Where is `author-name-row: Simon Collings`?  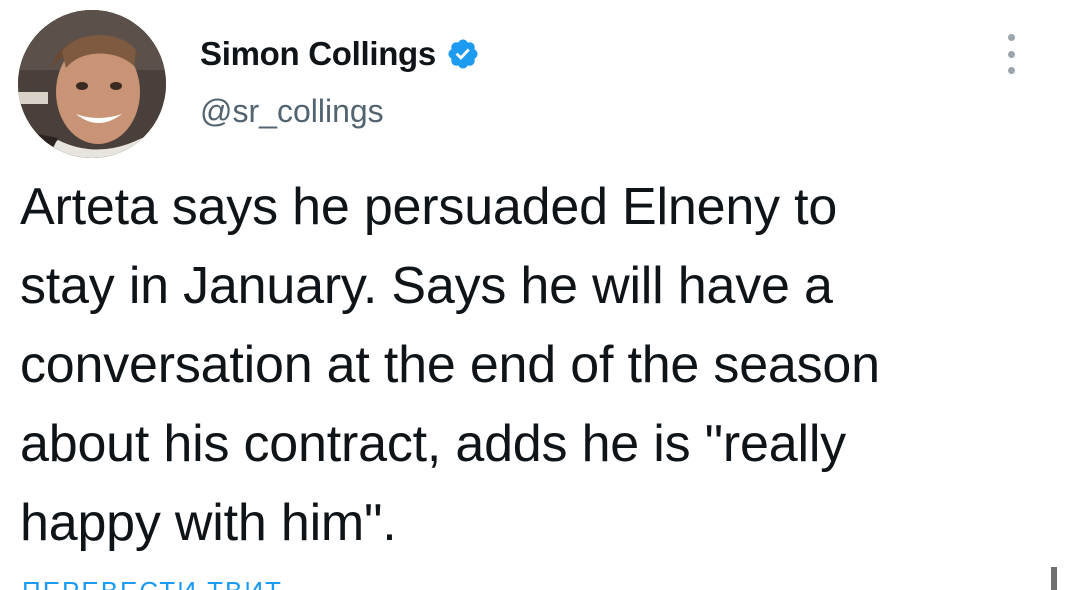
author-name-row: Simon Collings is located at coordinates (340, 54).